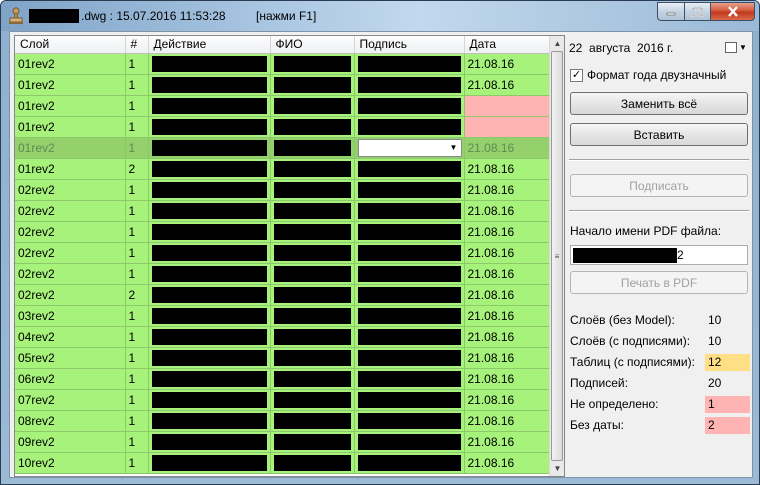 Image resolution: width=760 pixels, height=485 pixels. I want to click on table-row: 05rev2 1 21.08.16, so click(283, 358).